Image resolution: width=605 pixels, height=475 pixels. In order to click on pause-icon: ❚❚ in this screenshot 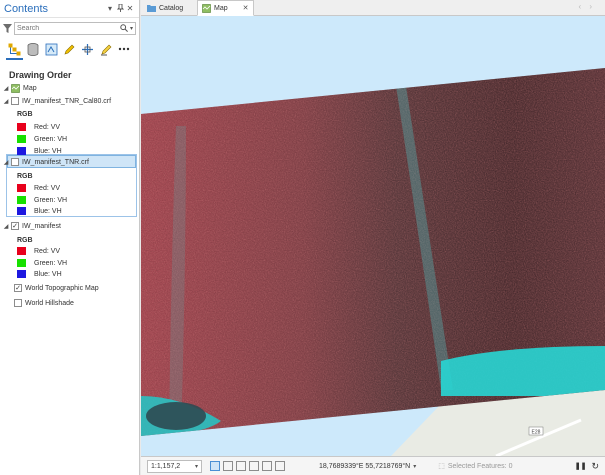, I will do `click(581, 466)`.